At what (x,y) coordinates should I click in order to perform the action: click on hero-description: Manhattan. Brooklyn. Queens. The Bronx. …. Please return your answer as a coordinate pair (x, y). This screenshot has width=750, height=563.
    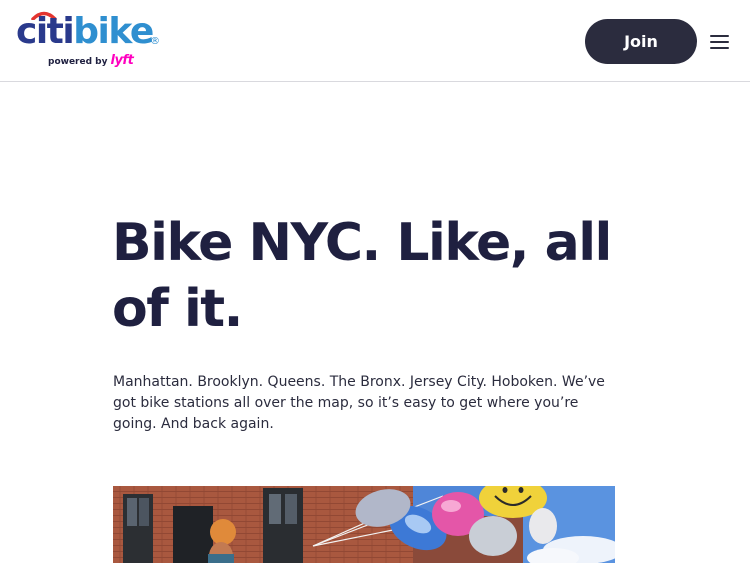
    Looking at the image, I should click on (359, 403).